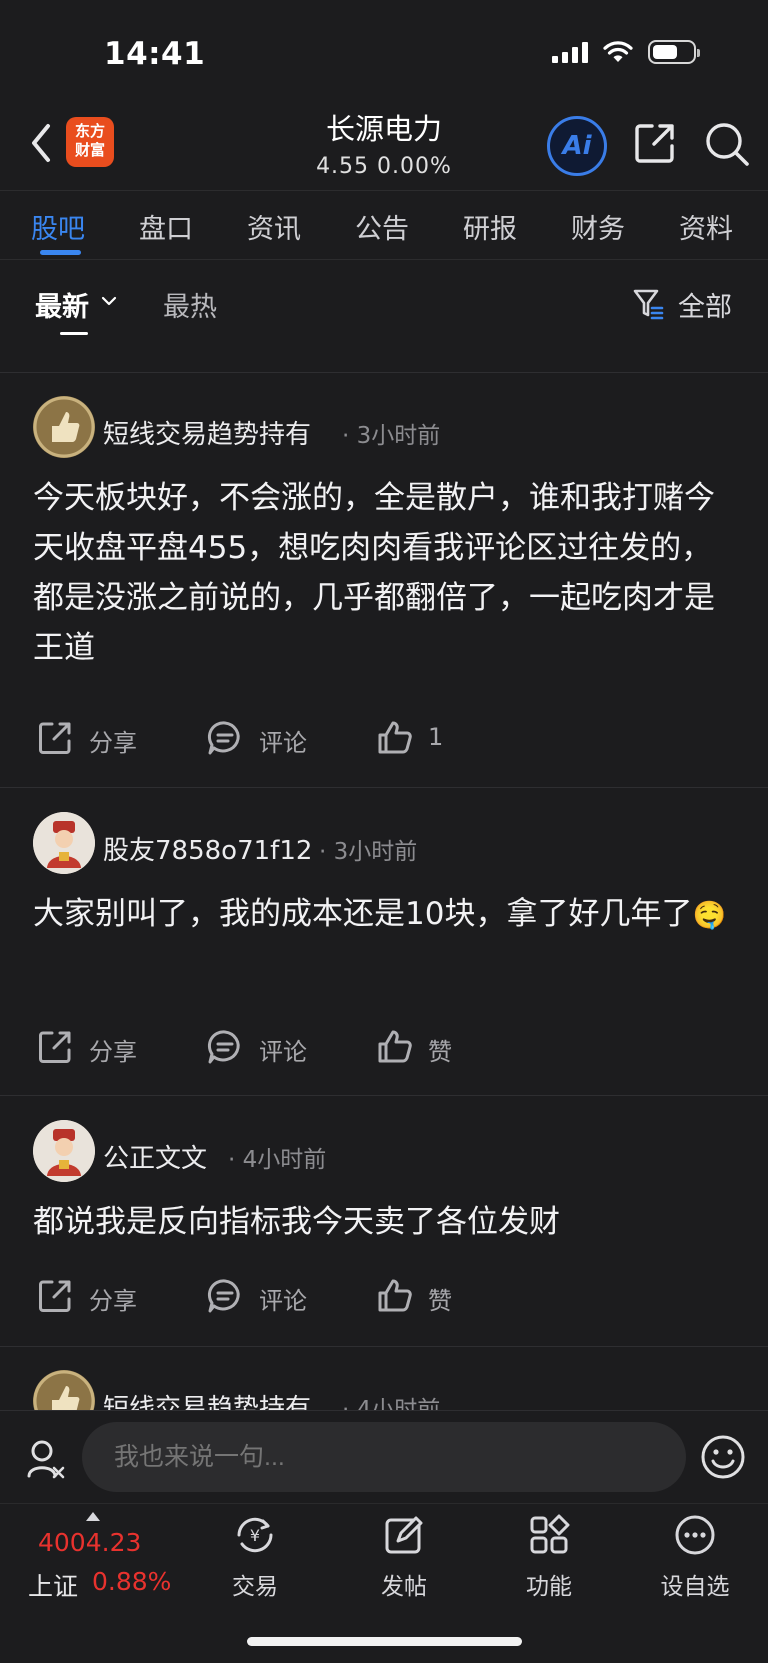 Image resolution: width=768 pixels, height=1663 pixels. What do you see at coordinates (89, 1542) in the screenshot?
I see `index-value: 4004.23` at bounding box center [89, 1542].